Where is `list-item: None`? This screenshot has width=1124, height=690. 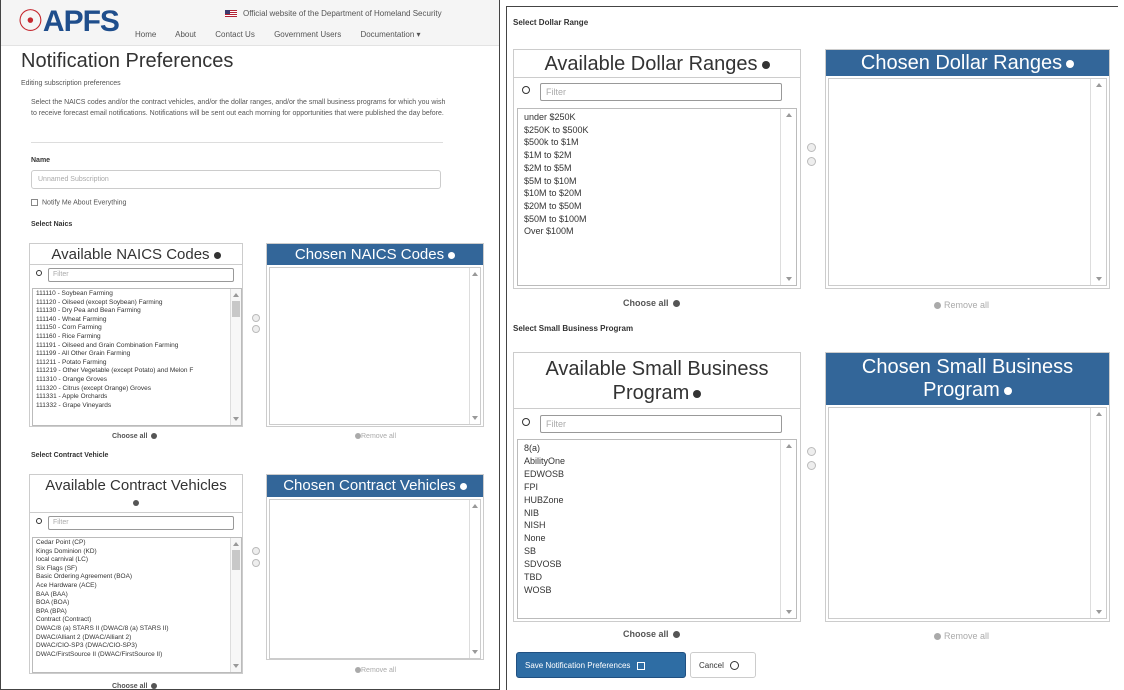 list-item: None is located at coordinates (657, 538).